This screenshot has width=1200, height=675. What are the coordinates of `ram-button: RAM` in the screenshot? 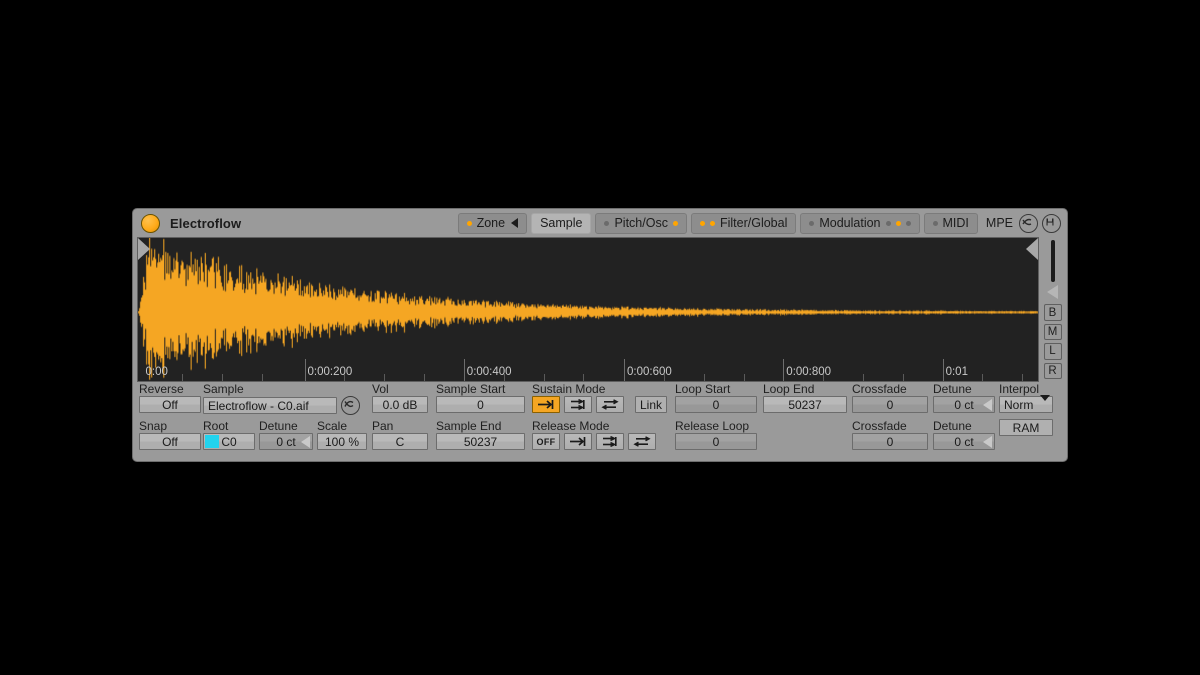 It's located at (1026, 427).